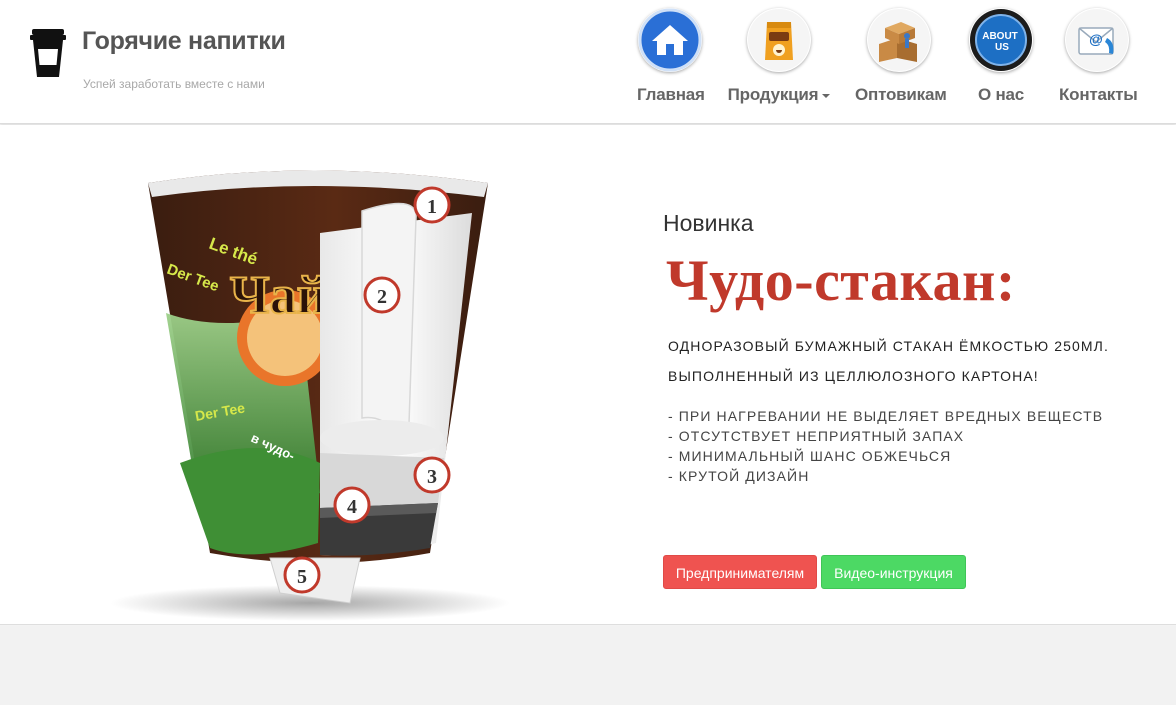  What do you see at coordinates (1001, 94) in the screenshot?
I see `nav-label: О нас` at bounding box center [1001, 94].